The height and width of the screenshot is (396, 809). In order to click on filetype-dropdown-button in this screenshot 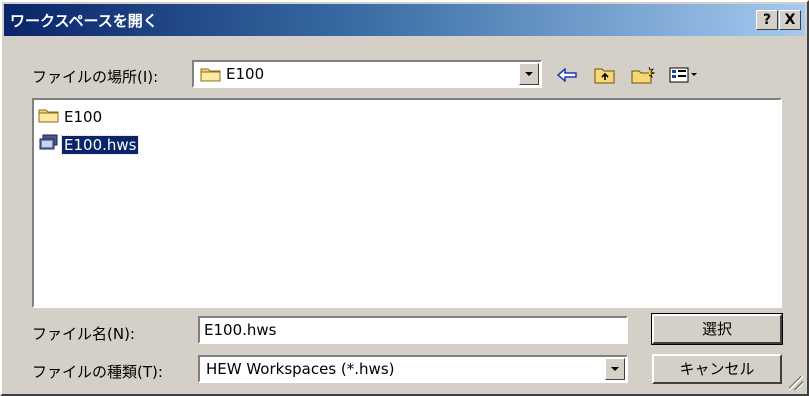, I will do `click(615, 369)`.